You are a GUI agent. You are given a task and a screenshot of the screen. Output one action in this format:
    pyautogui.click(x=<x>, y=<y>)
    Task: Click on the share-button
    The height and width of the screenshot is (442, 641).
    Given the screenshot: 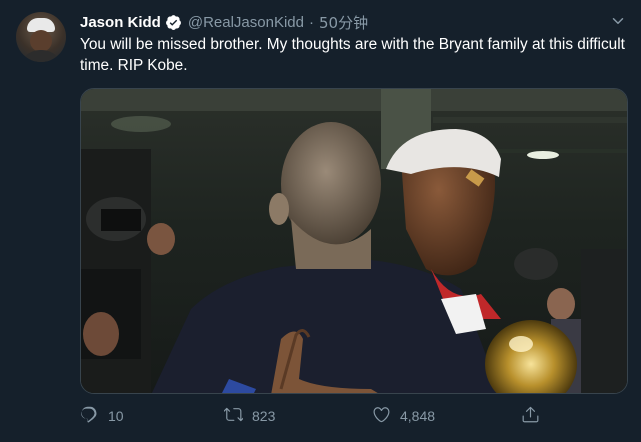 What is the action you would take?
    pyautogui.click(x=530, y=416)
    